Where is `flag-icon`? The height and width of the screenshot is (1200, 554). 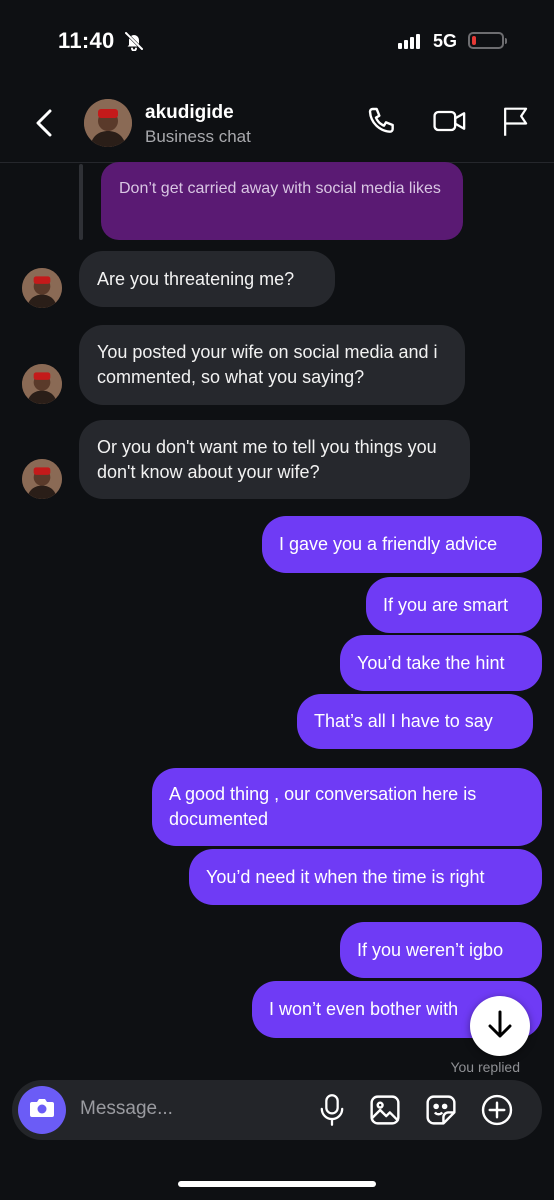
flag-icon is located at coordinates (515, 123).